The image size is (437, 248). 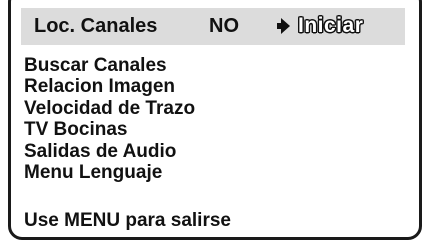 I want to click on menu-item-tv-bocinas: TV Bocinas, so click(x=109, y=129).